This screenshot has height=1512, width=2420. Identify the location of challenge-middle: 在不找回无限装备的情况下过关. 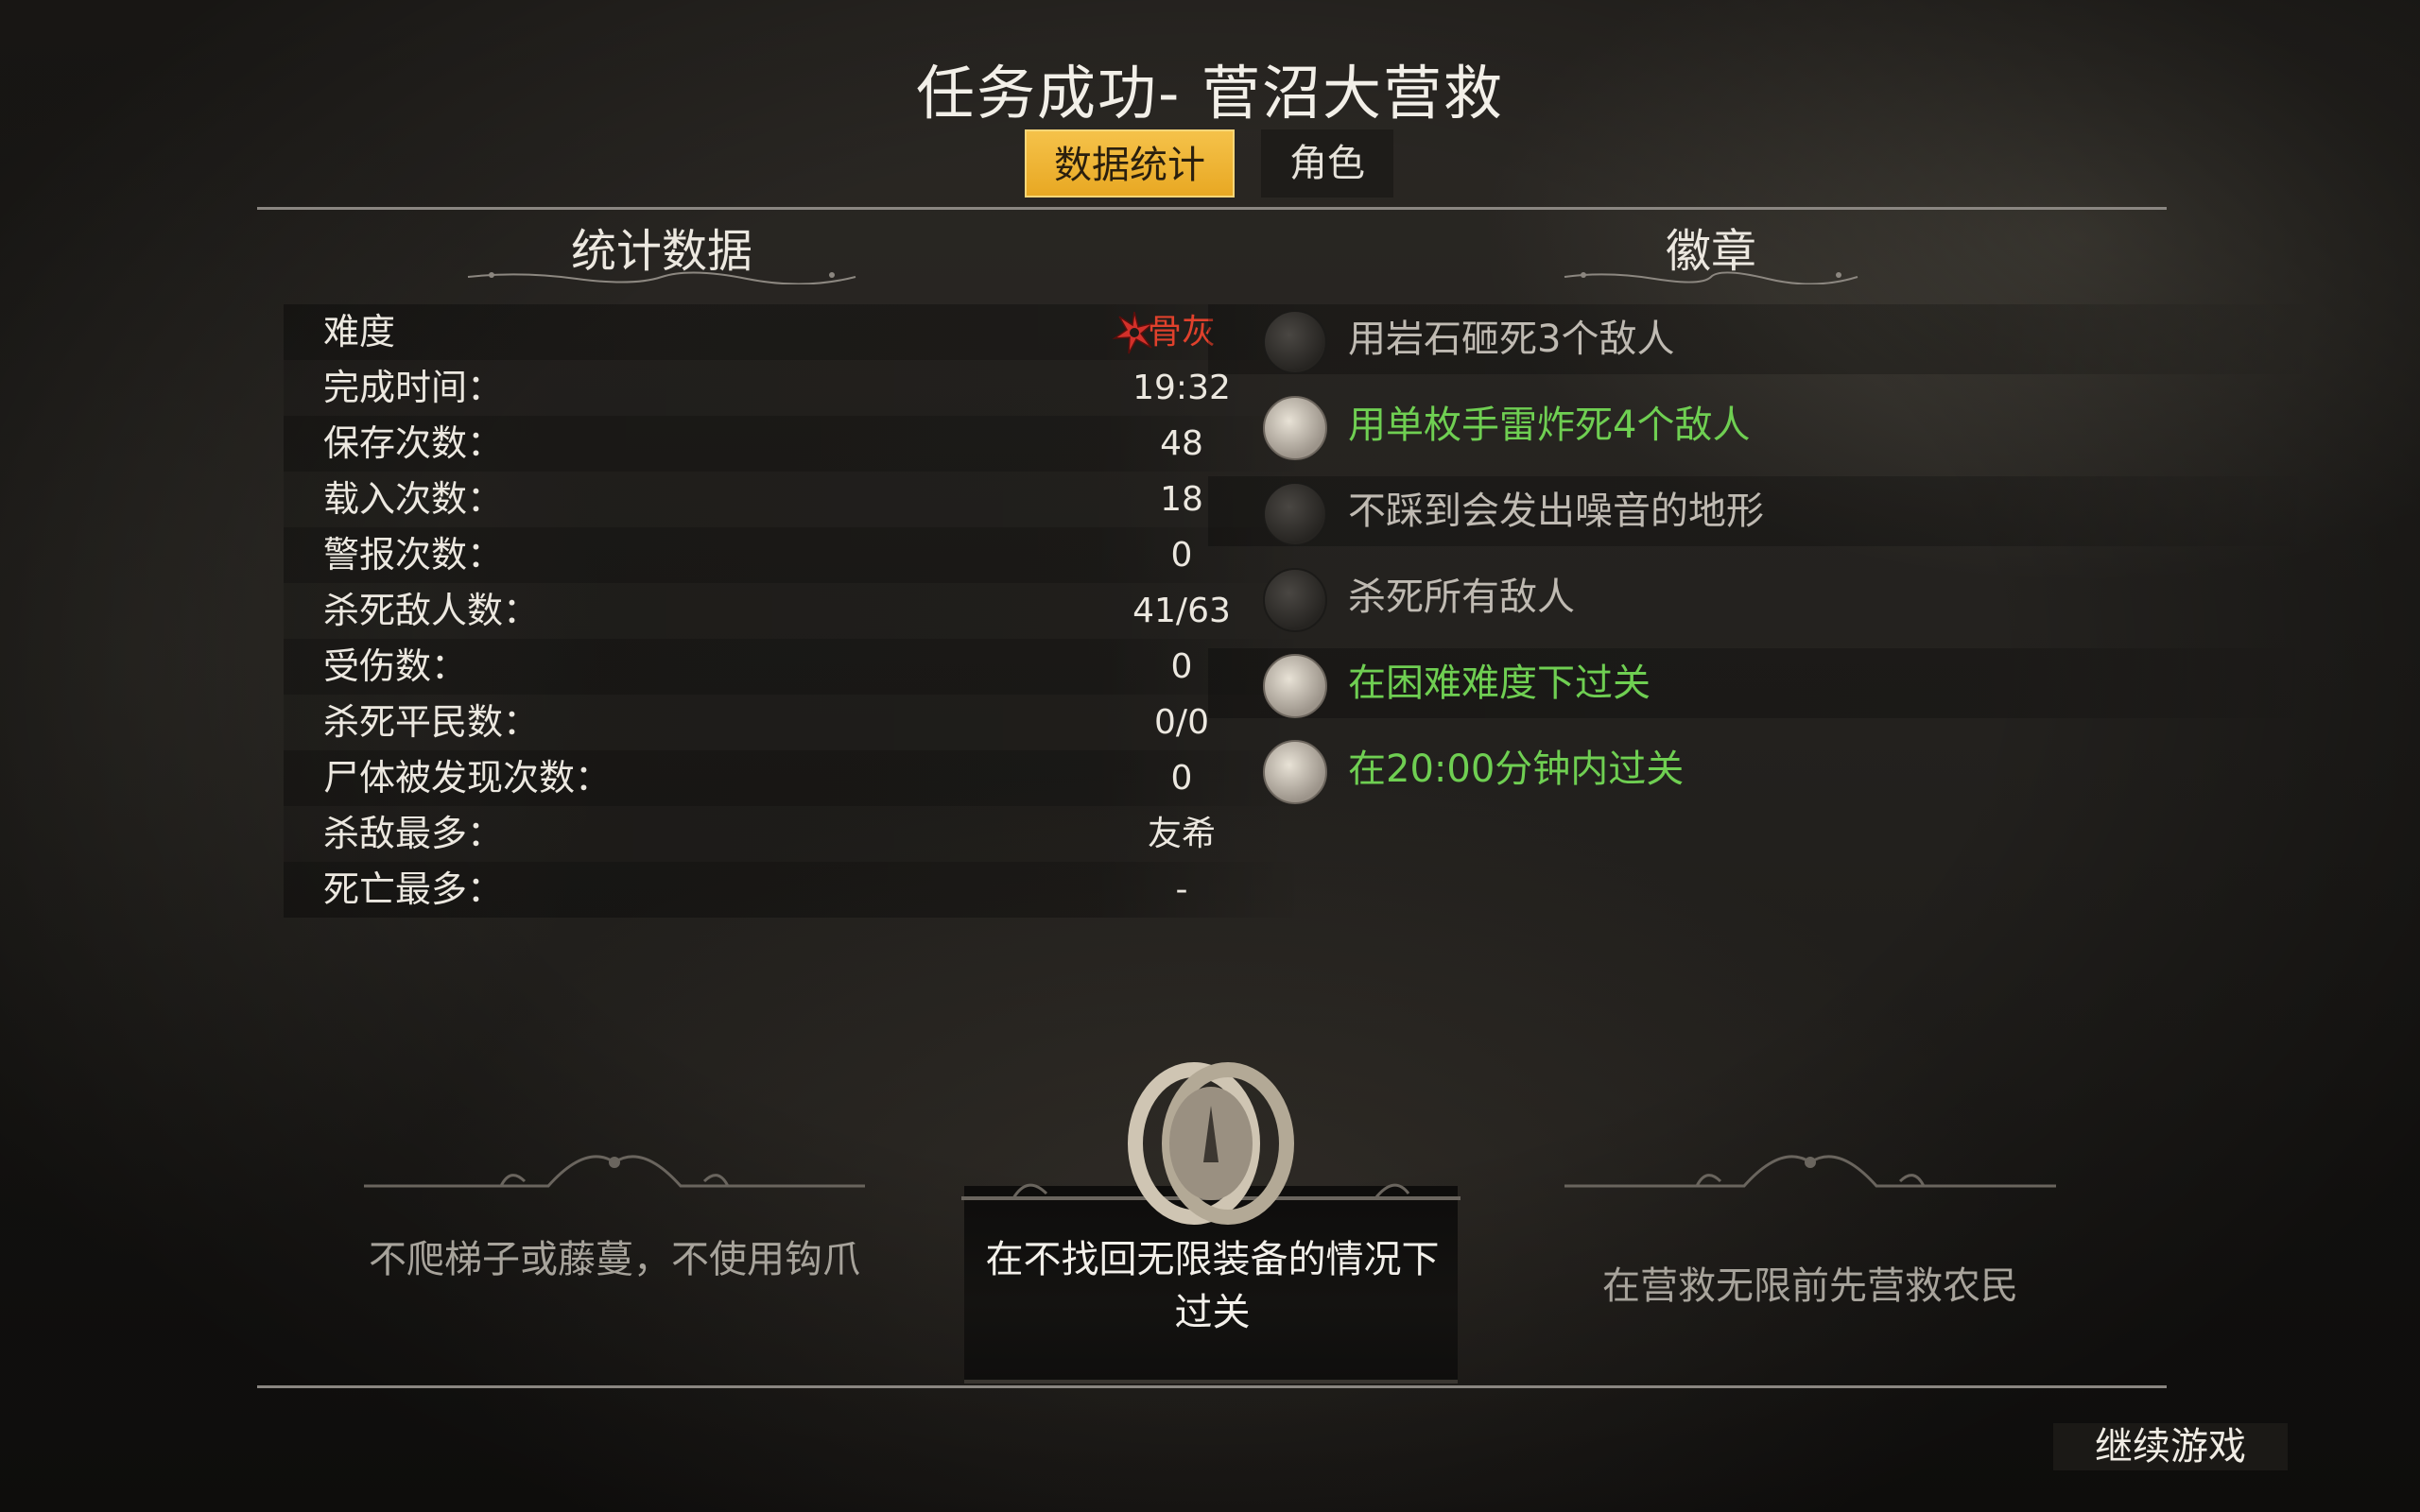
(1212, 1286).